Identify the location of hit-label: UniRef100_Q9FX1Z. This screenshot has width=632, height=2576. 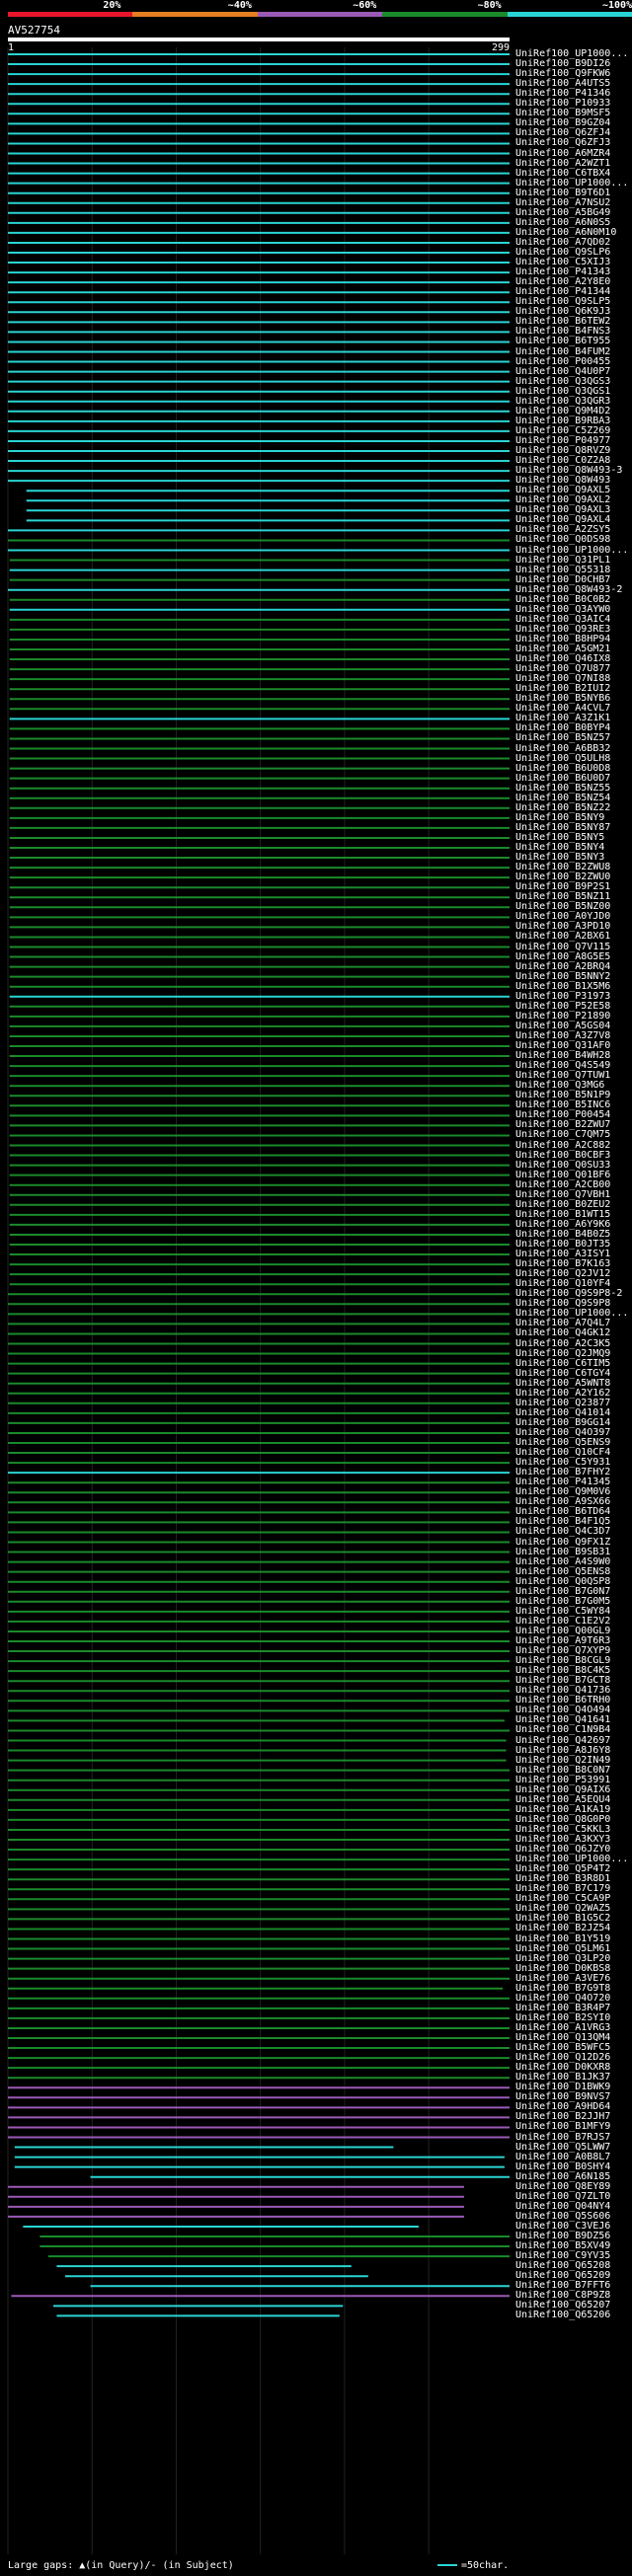
(562, 1542).